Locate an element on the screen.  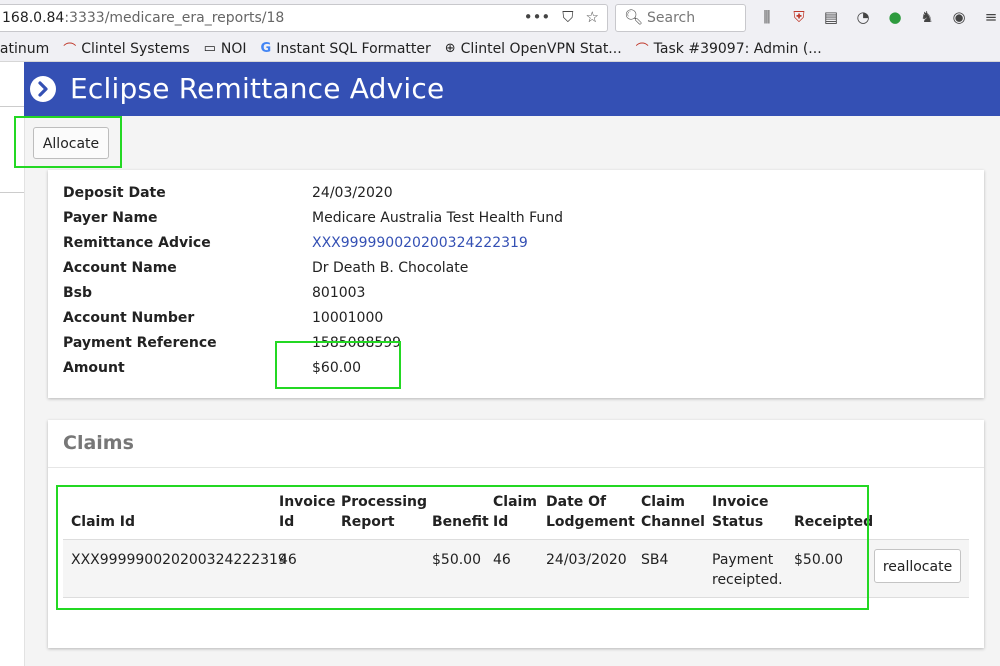
menu-icon: ≡ is located at coordinates (990, 17).